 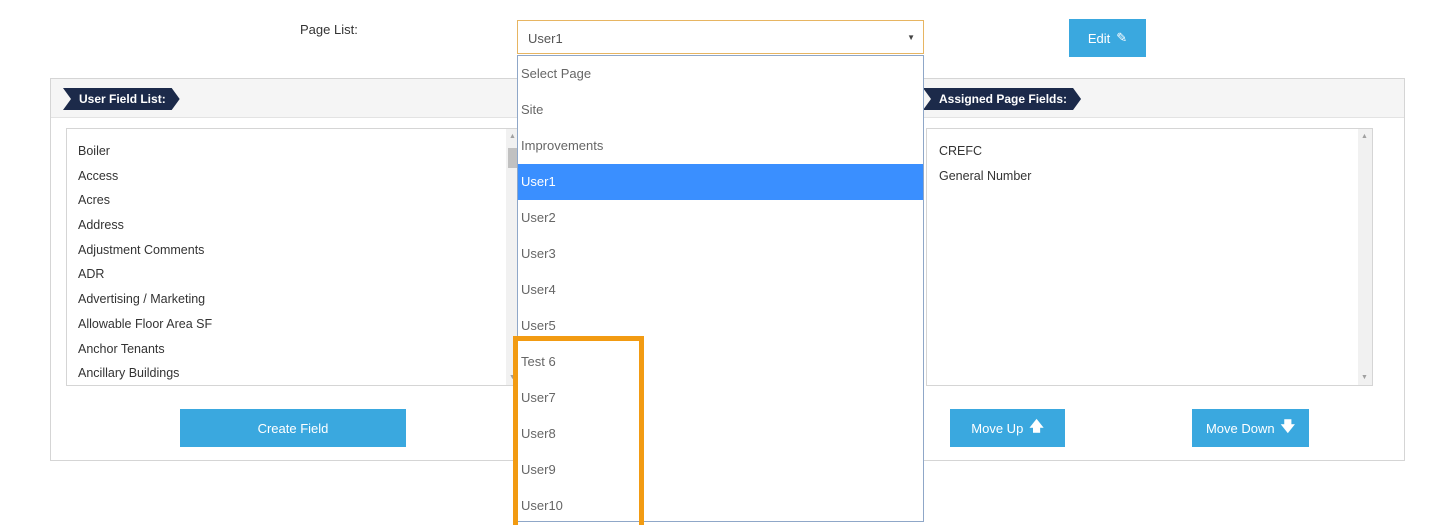 I want to click on dropdown-option: User4, so click(x=720, y=290).